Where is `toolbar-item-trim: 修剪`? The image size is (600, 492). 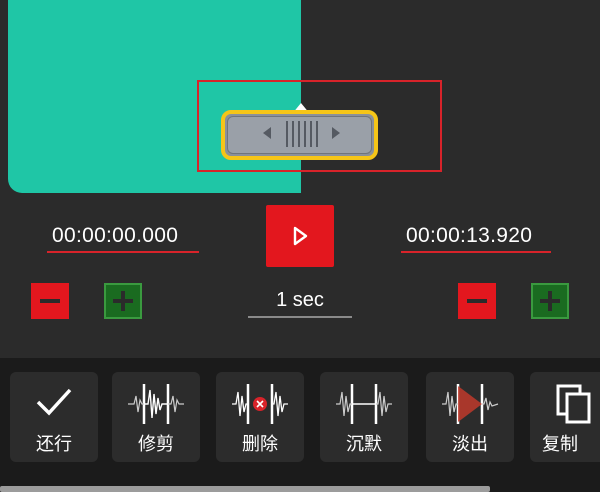
toolbar-item-trim: 修剪 is located at coordinates (156, 417).